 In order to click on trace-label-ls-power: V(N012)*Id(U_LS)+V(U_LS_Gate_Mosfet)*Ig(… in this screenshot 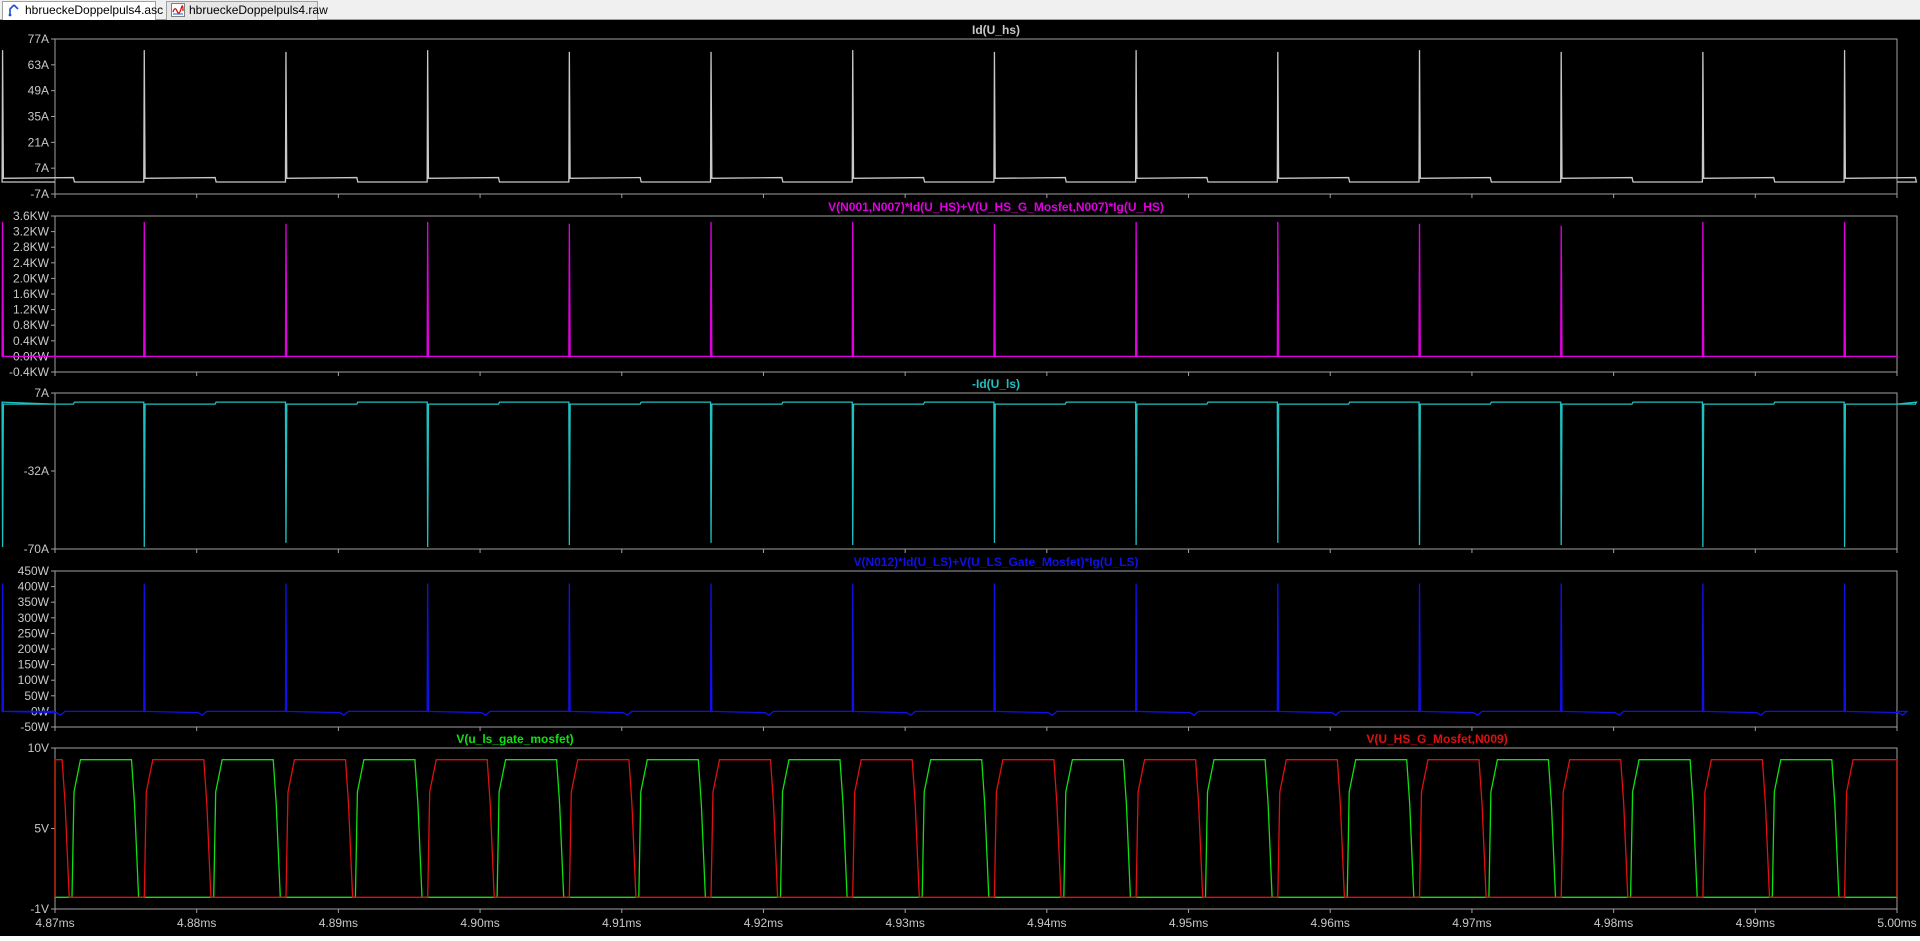, I will do `click(995, 562)`.